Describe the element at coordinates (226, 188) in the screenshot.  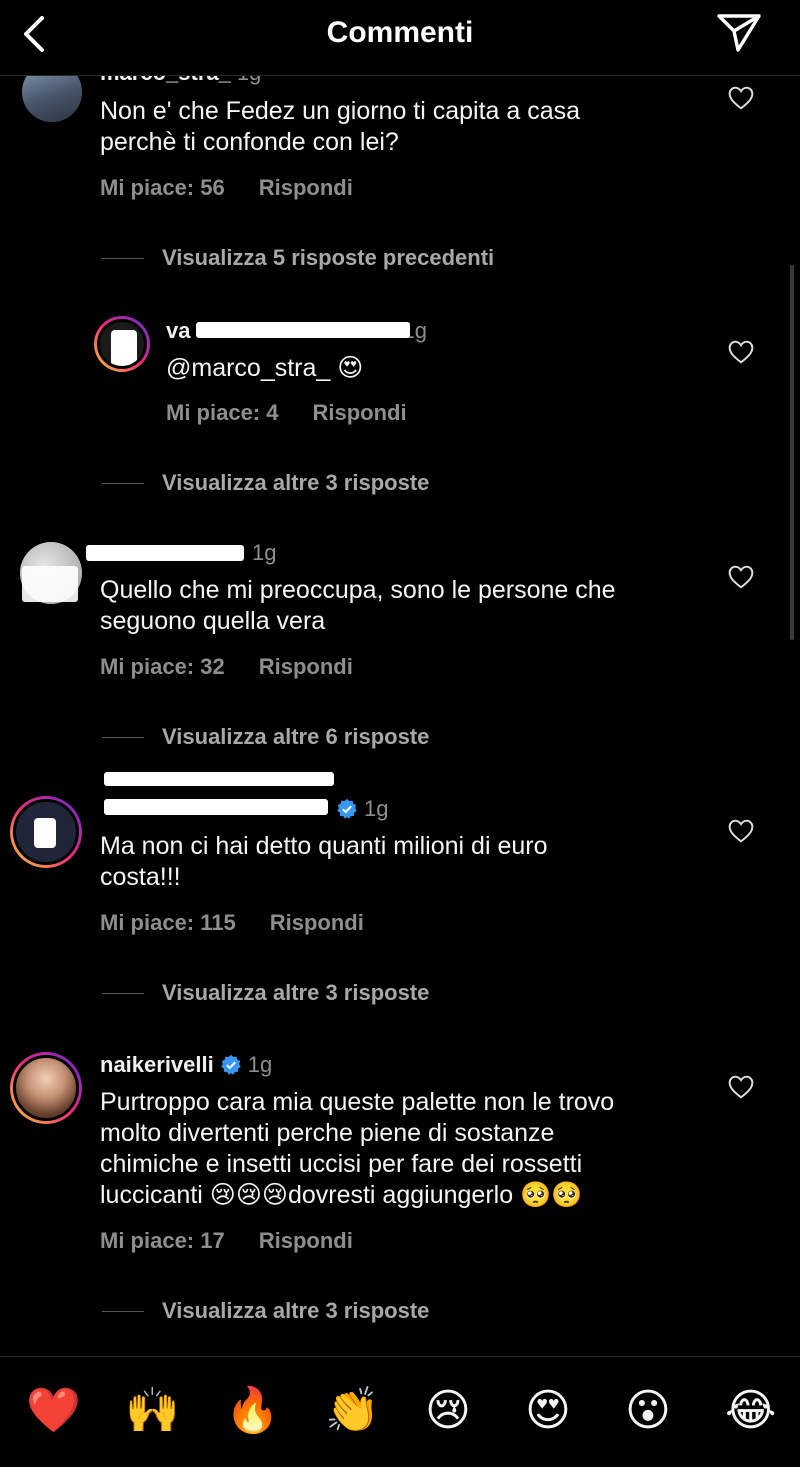
I see `comment-meta: Mi piace: 56 Rispondi` at that location.